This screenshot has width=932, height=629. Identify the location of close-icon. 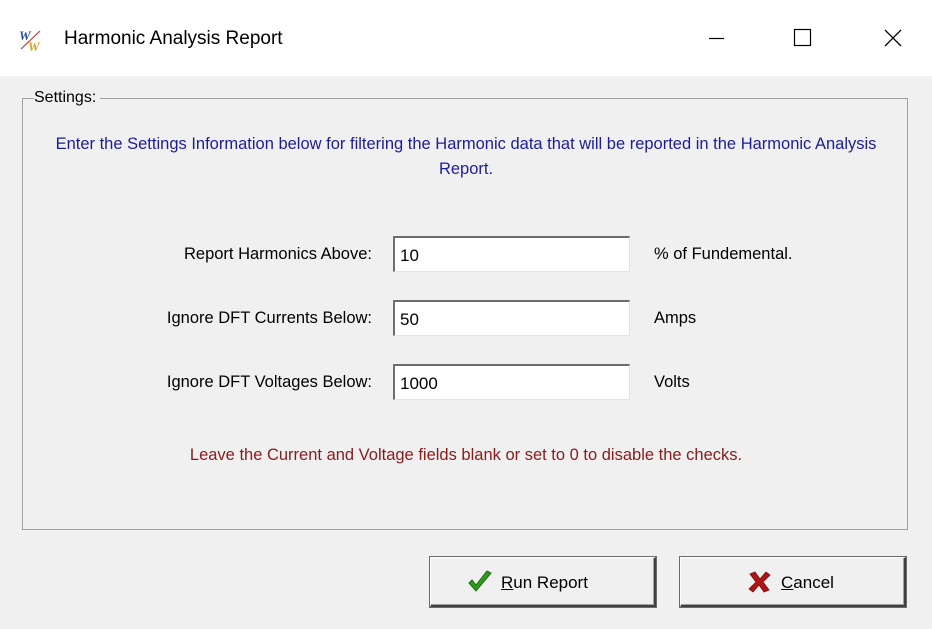
(893, 38).